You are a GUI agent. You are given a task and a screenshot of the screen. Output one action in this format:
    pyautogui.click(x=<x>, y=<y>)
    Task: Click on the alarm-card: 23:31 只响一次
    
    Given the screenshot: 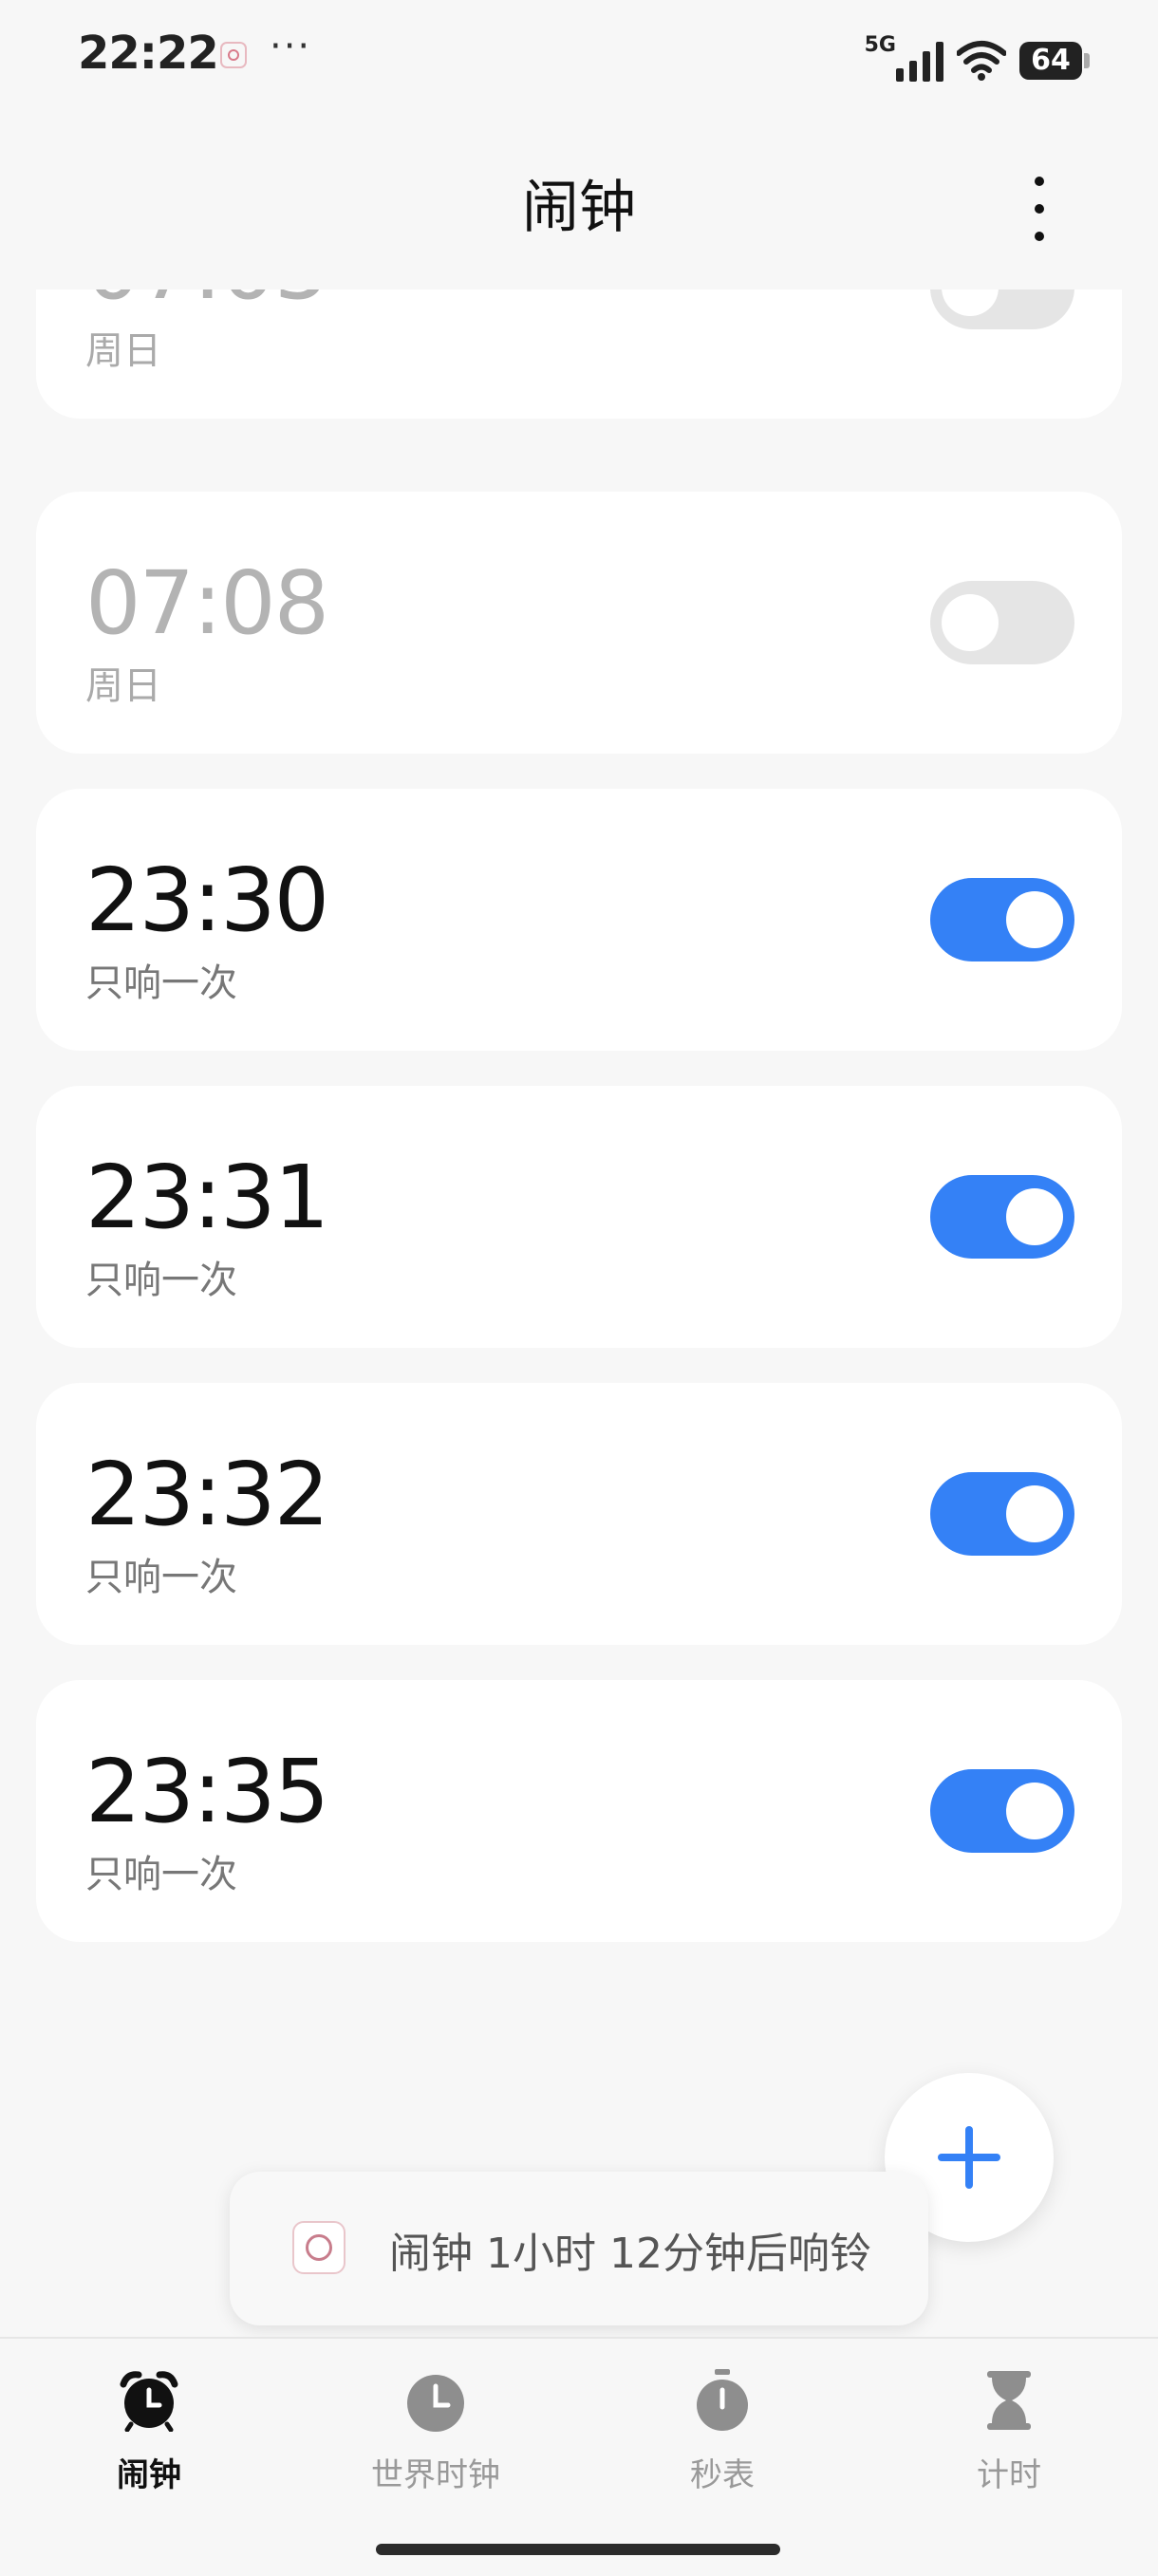 What is the action you would take?
    pyautogui.click(x=579, y=1217)
    